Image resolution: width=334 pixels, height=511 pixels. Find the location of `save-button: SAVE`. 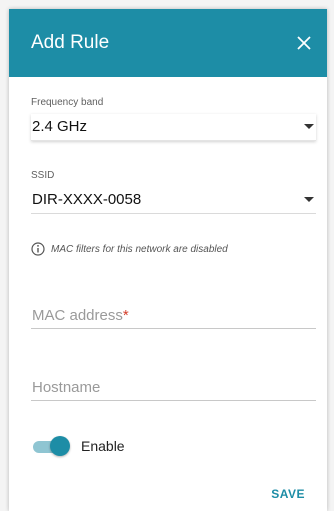

save-button: SAVE is located at coordinates (288, 494).